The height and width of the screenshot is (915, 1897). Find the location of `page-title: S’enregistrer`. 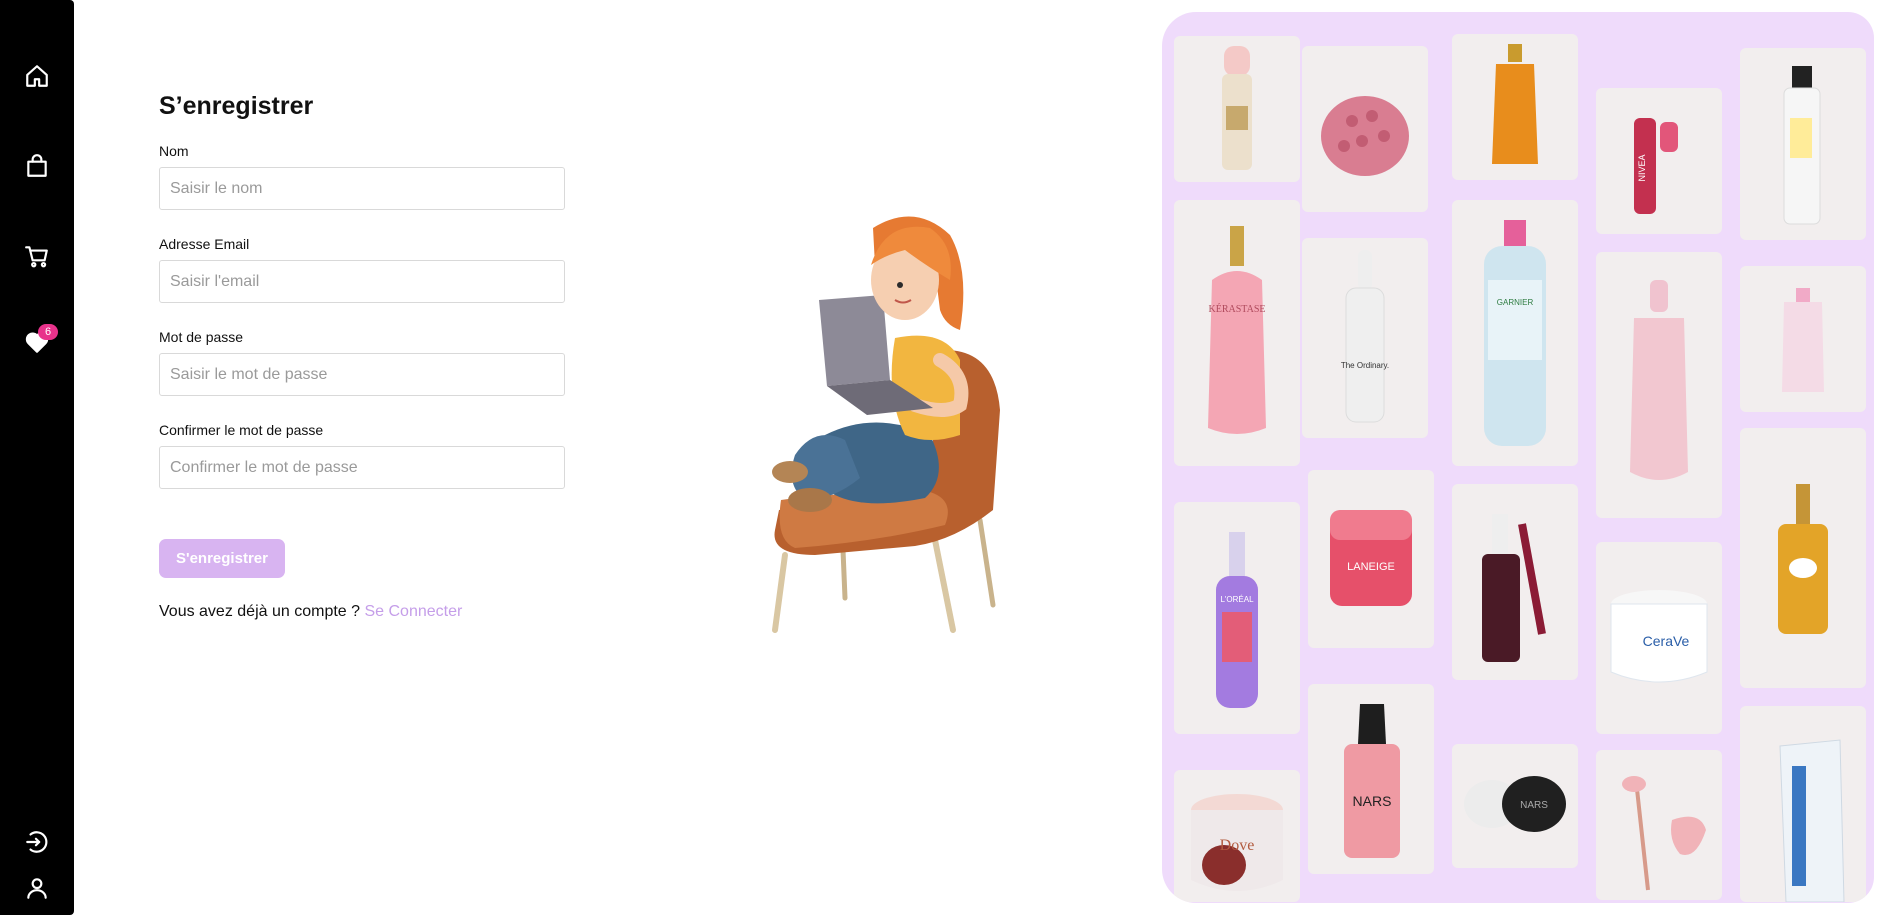

page-title: S’enregistrer is located at coordinates (236, 106).